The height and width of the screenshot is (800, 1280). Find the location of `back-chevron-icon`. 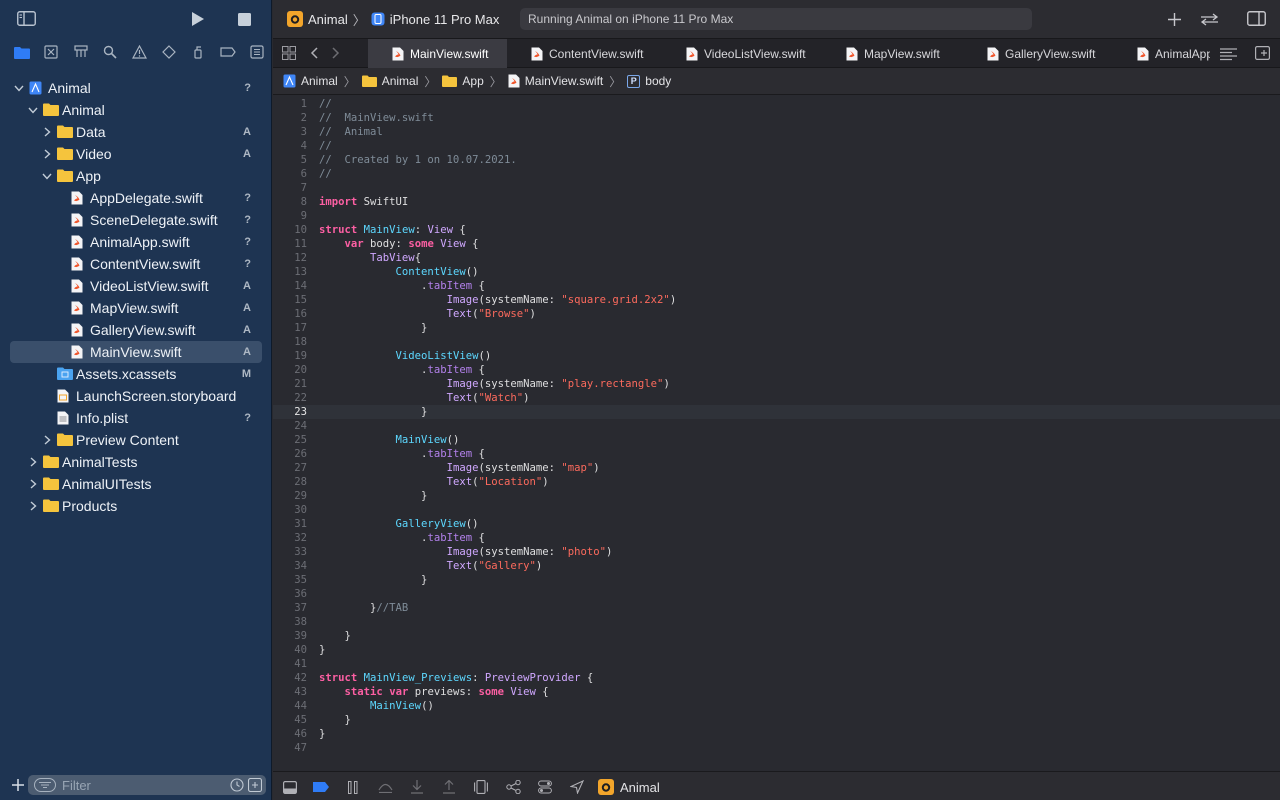

back-chevron-icon is located at coordinates (314, 53).